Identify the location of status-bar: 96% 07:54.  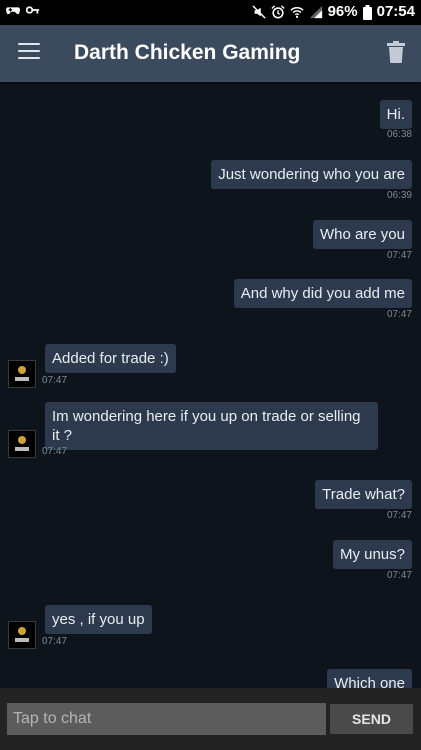
(210, 12).